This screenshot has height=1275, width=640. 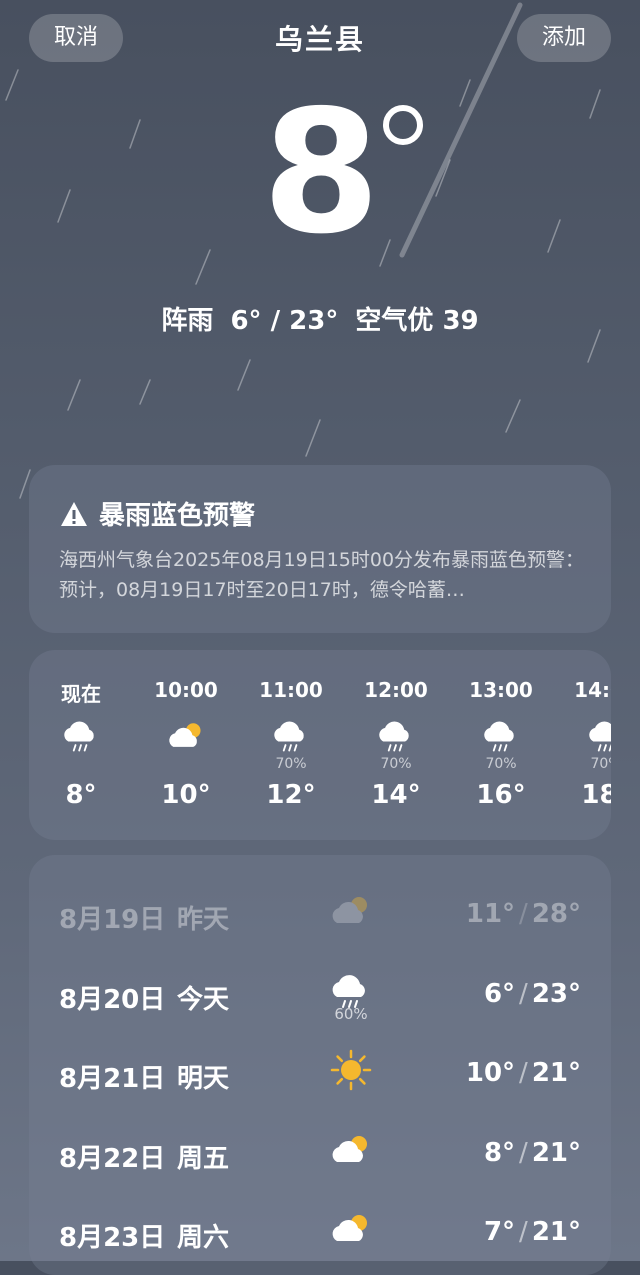 What do you see at coordinates (81, 694) in the screenshot?
I see `hour-time: 现在` at bounding box center [81, 694].